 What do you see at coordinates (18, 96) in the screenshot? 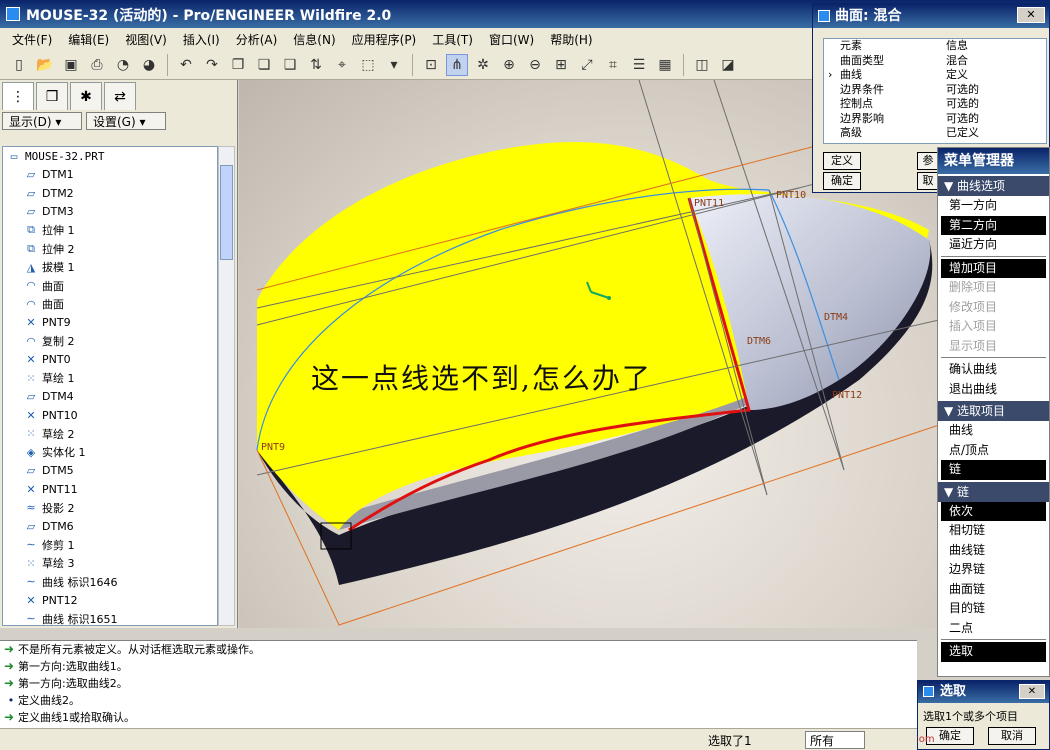
I see `model-tree-tab-icon: ⋮` at bounding box center [18, 96].